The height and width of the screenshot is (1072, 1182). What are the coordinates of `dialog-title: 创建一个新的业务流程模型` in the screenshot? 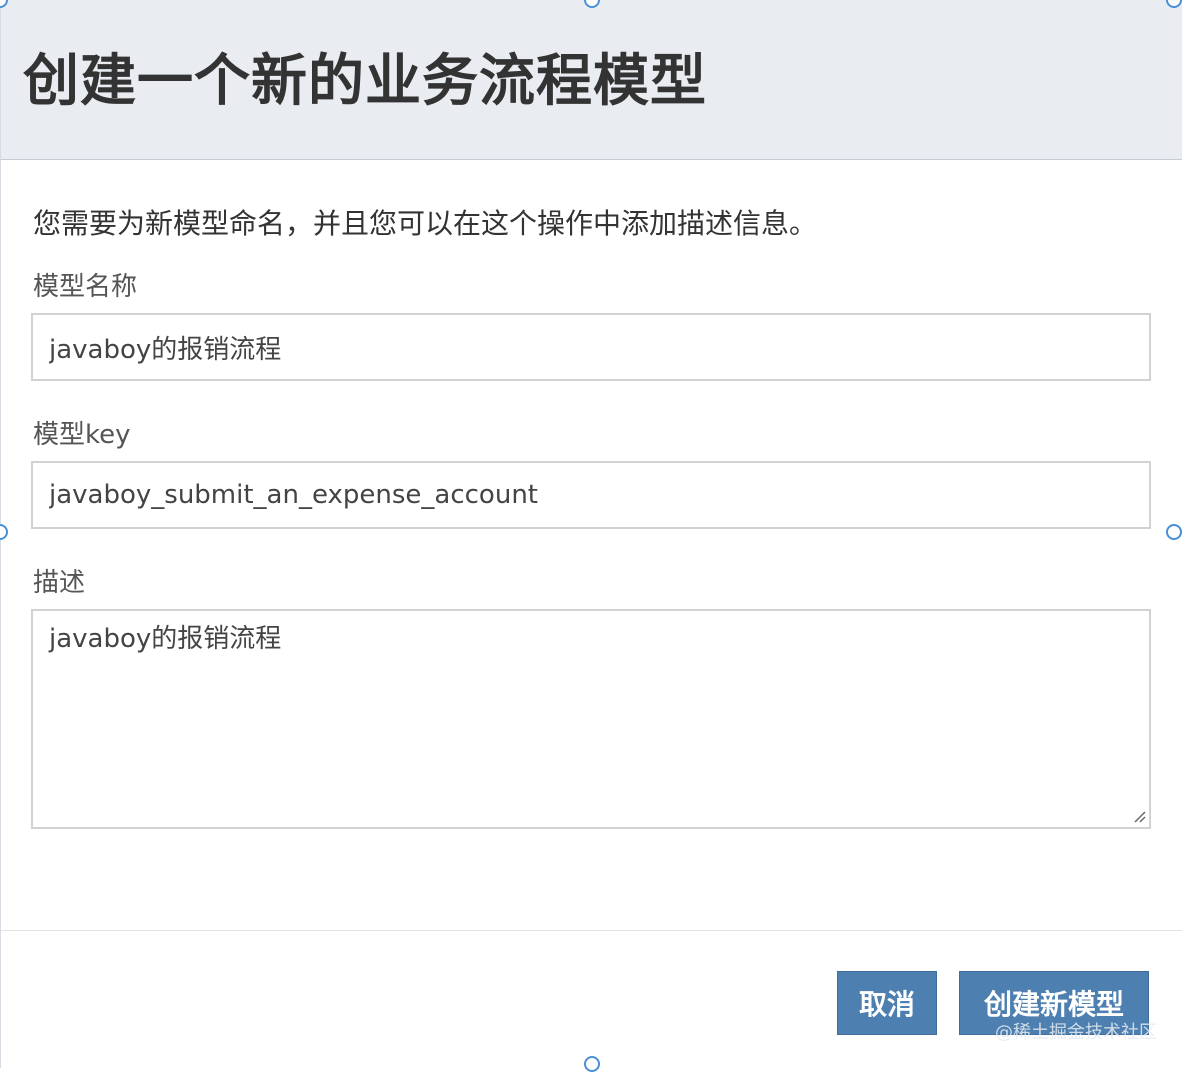 It's located at (365, 81).